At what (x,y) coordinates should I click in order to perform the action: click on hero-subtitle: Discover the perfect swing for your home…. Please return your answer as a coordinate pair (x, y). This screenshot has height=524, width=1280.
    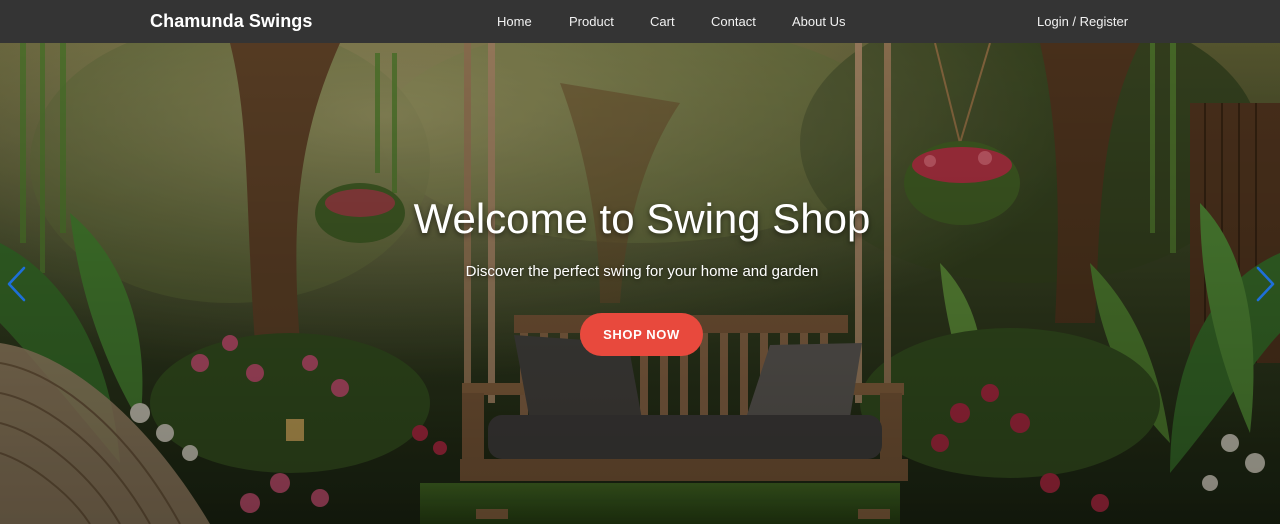
    Looking at the image, I should click on (642, 271).